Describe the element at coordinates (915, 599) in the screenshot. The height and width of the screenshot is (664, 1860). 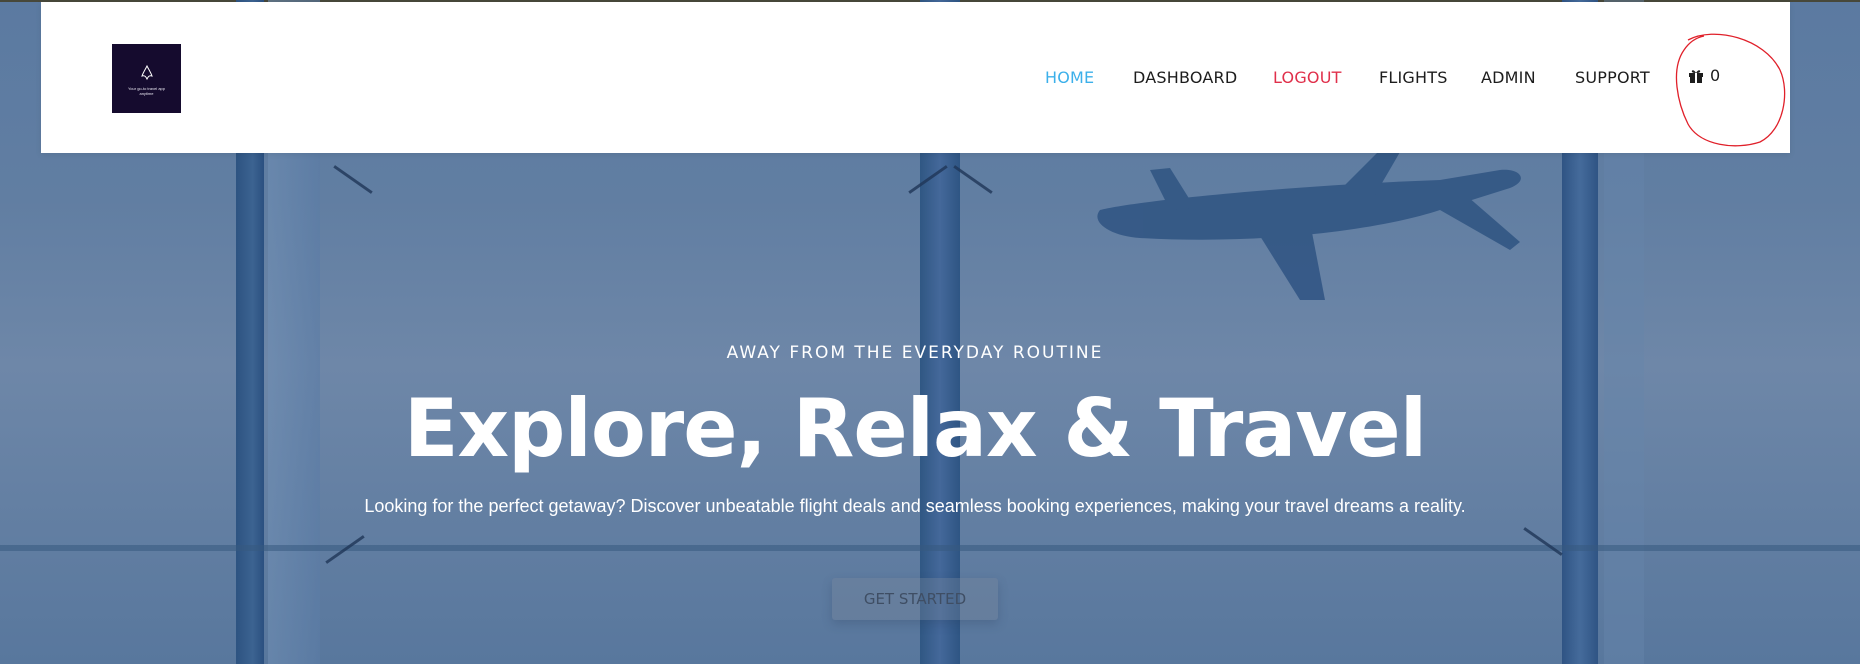
I see `get-started-button: GET STARTED` at that location.